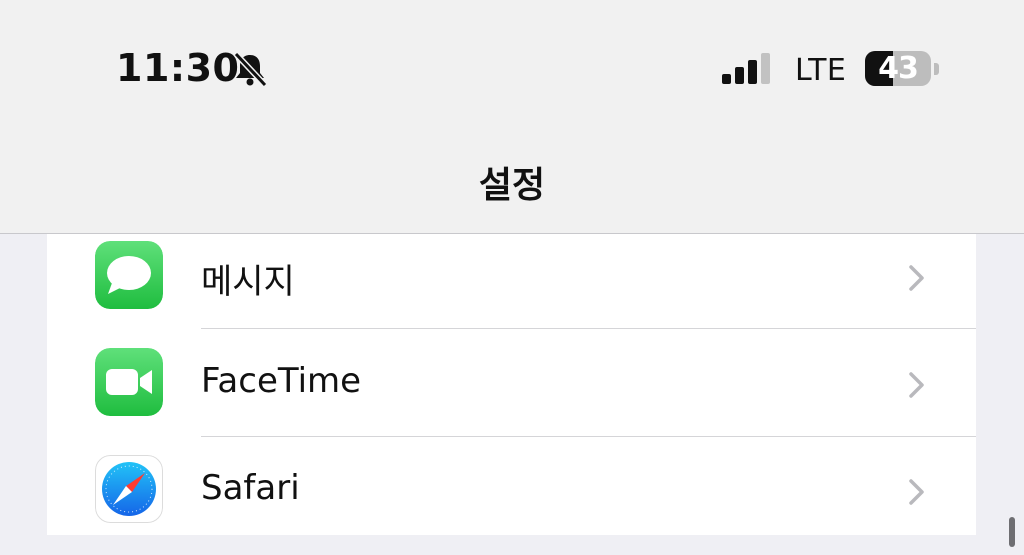 The image size is (1024, 555). What do you see at coordinates (512, 185) in the screenshot?
I see `page-title: 설정` at bounding box center [512, 185].